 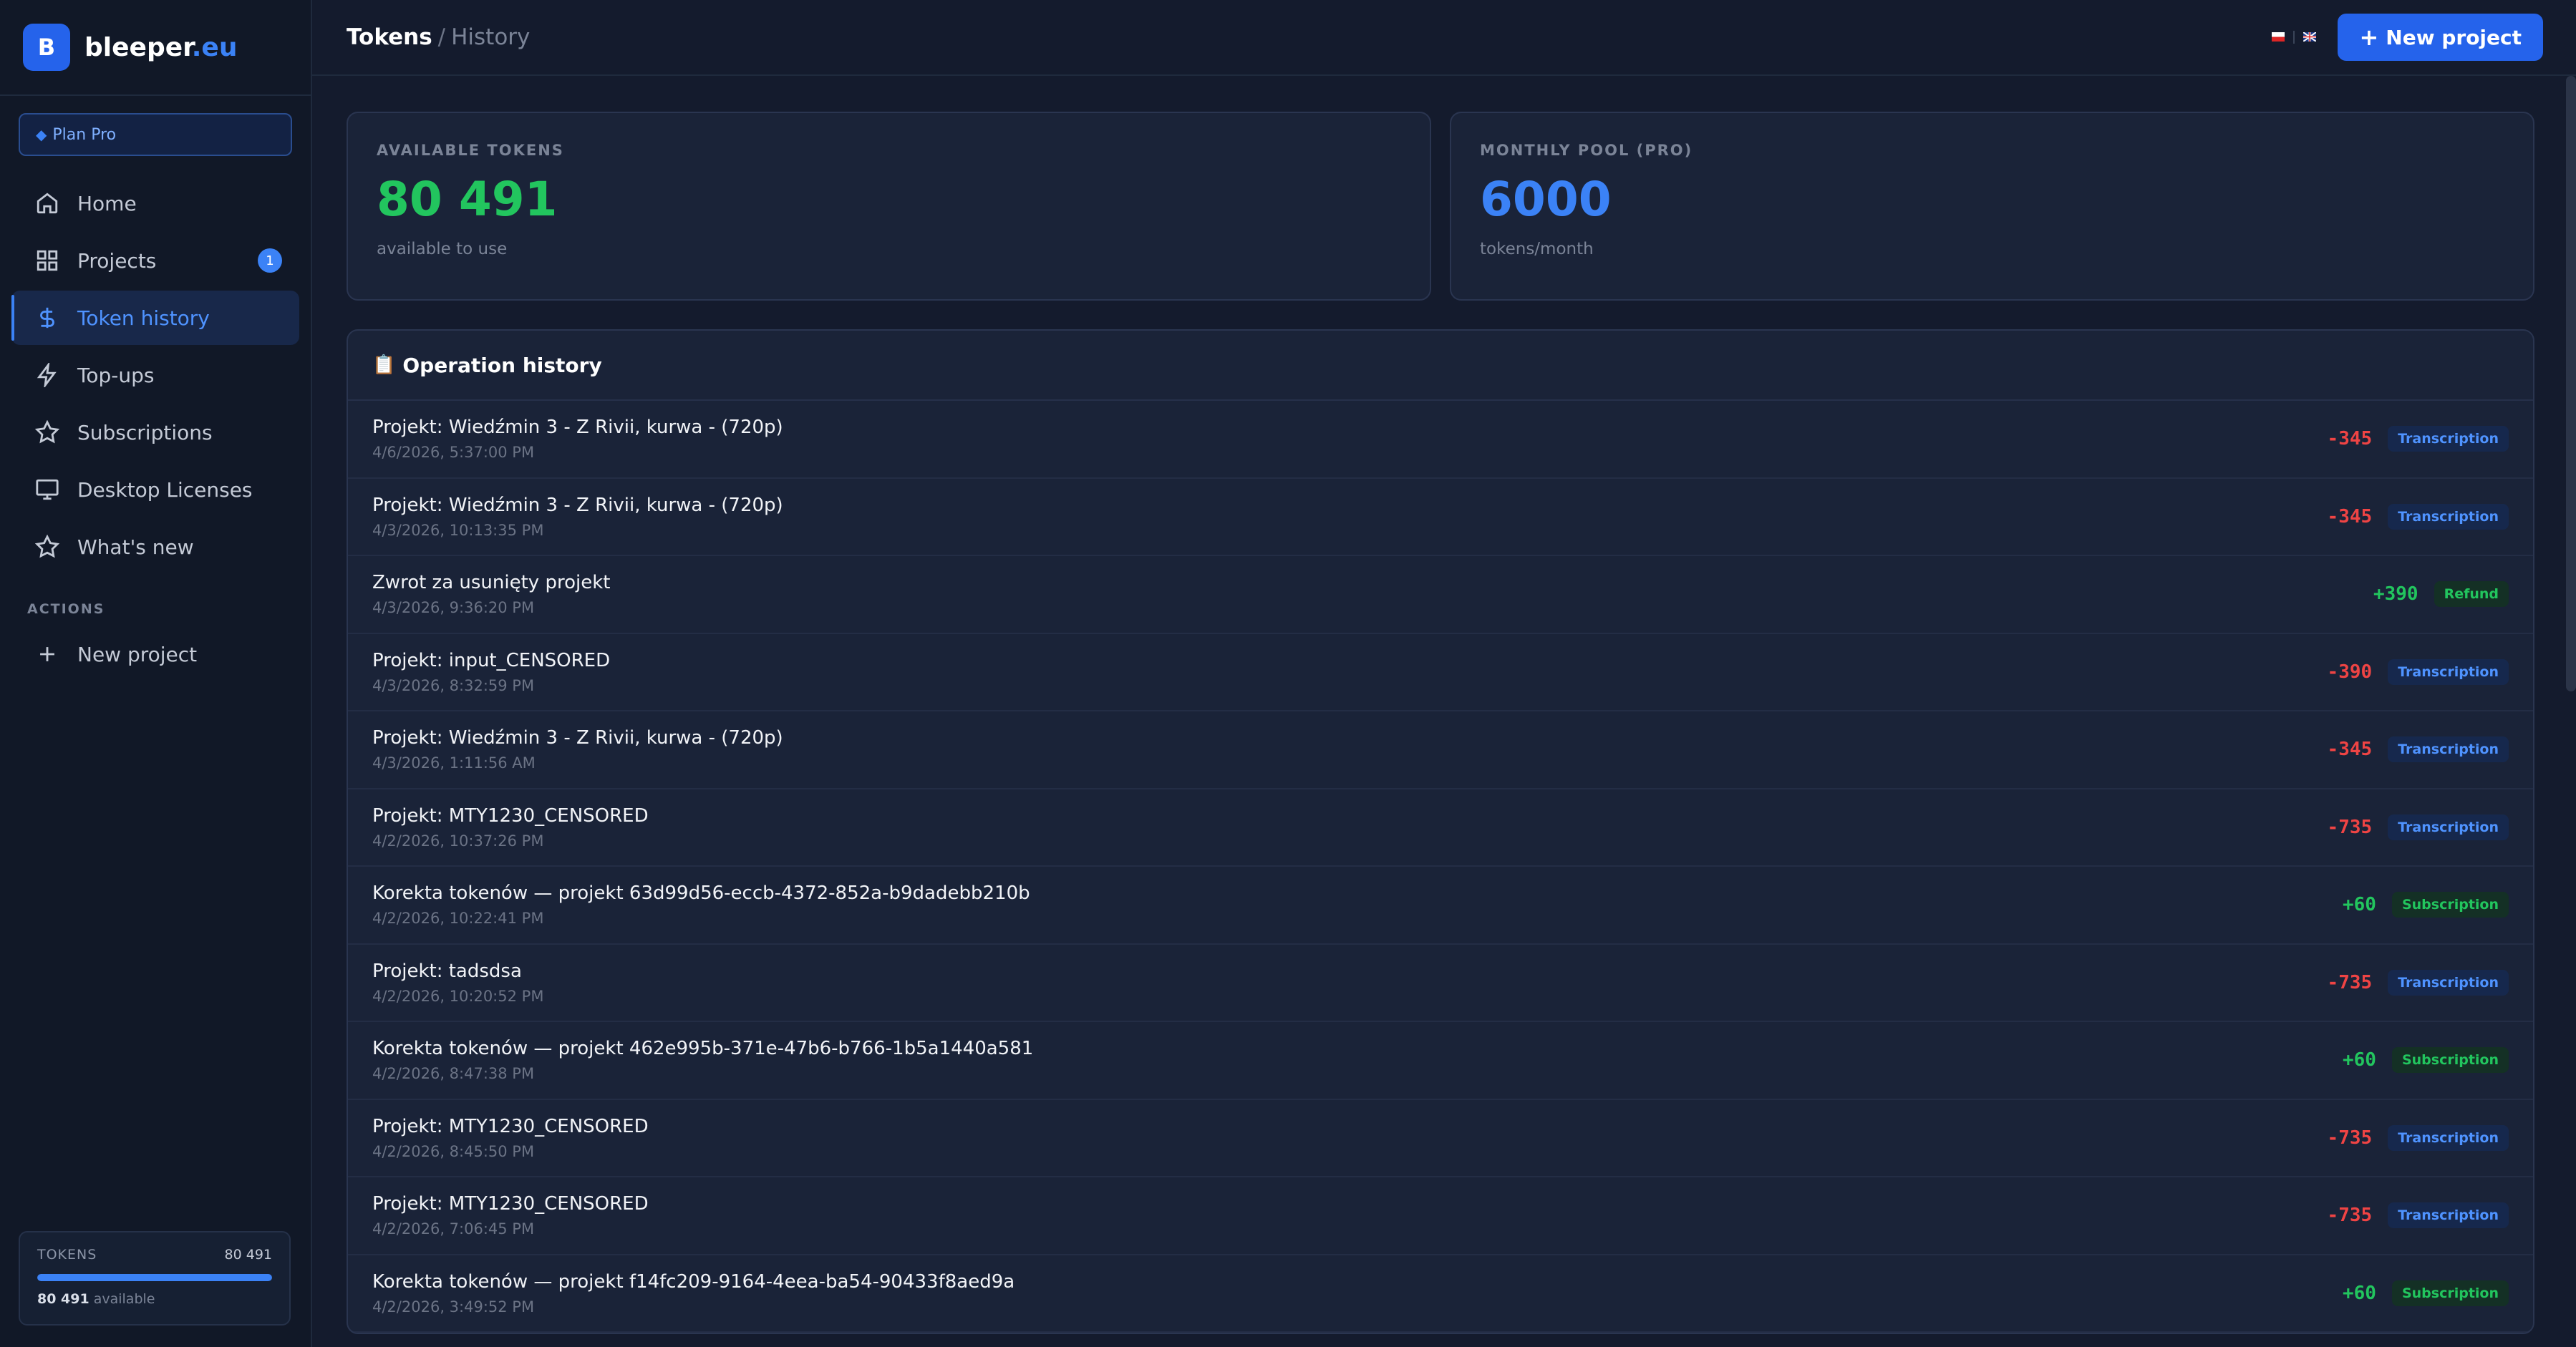 I want to click on tokens-widget: TOKENS 80 491 80 491 available, so click(x=155, y=1278).